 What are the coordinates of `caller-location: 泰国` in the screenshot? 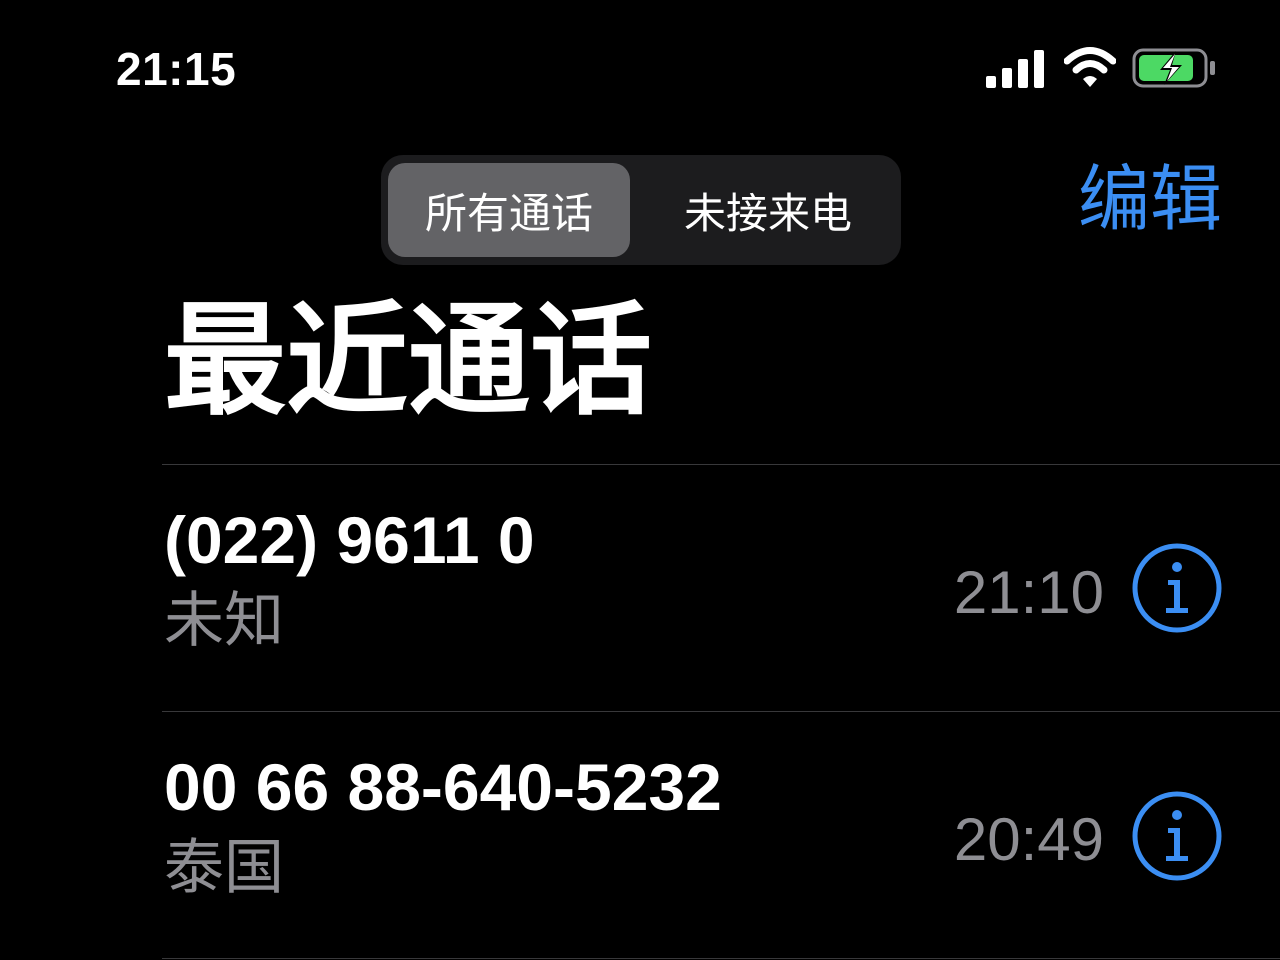 It's located at (224, 867).